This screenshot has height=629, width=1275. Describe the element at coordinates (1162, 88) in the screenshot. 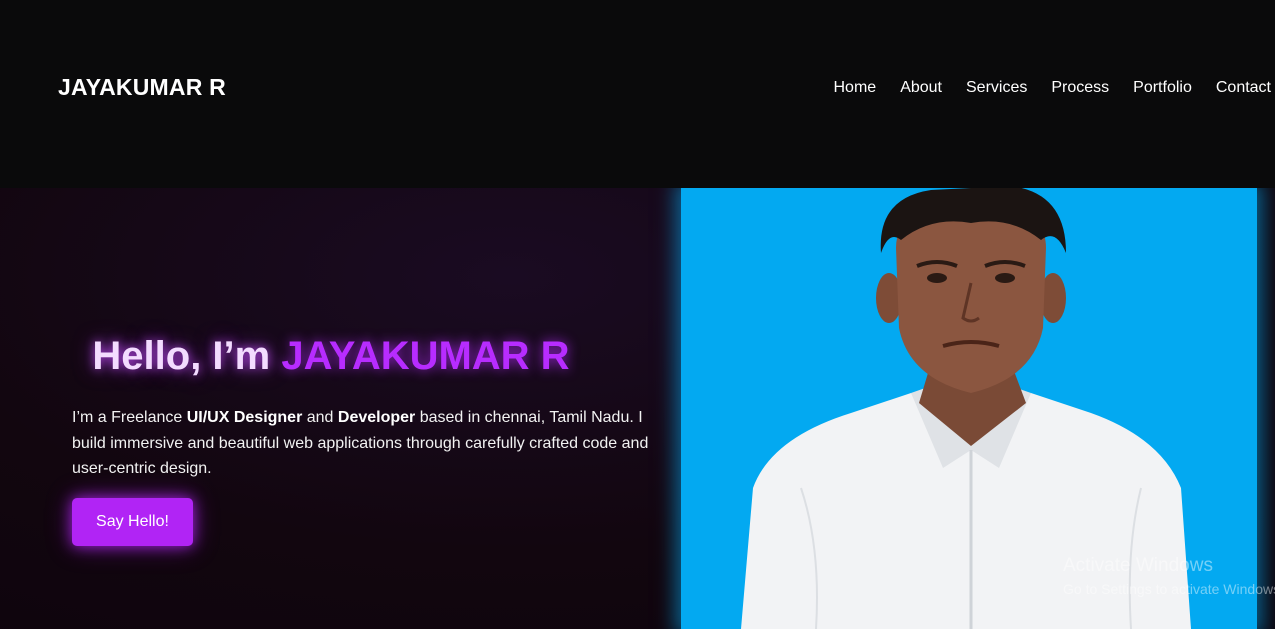

I see `nav-item-portfolio: Portfolio` at that location.